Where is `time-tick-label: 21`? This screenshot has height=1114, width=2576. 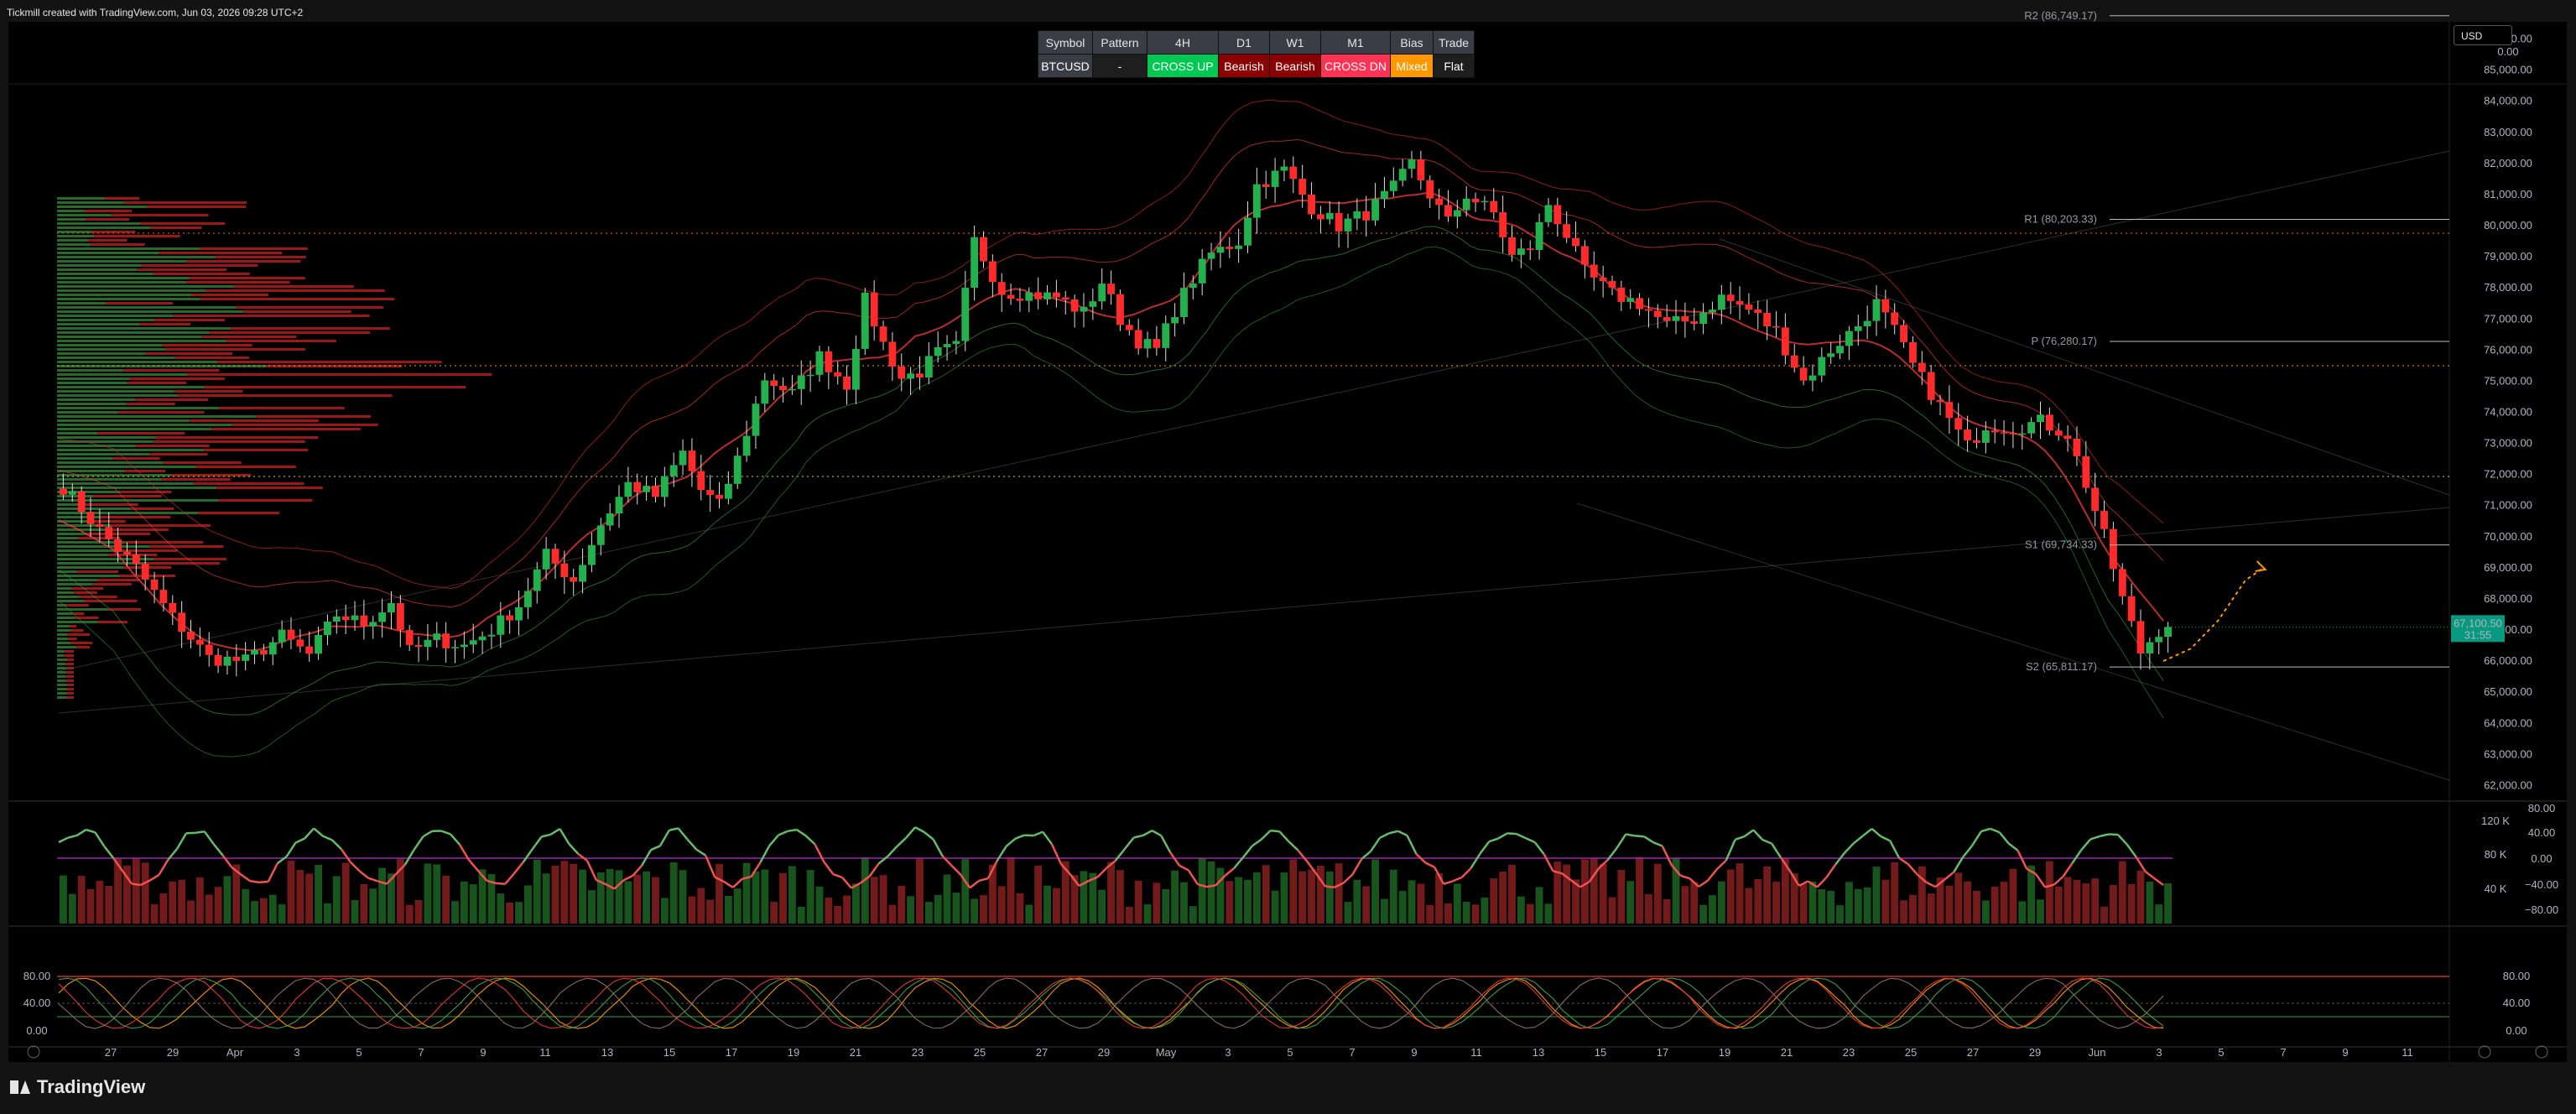 time-tick-label: 21 is located at coordinates (855, 1052).